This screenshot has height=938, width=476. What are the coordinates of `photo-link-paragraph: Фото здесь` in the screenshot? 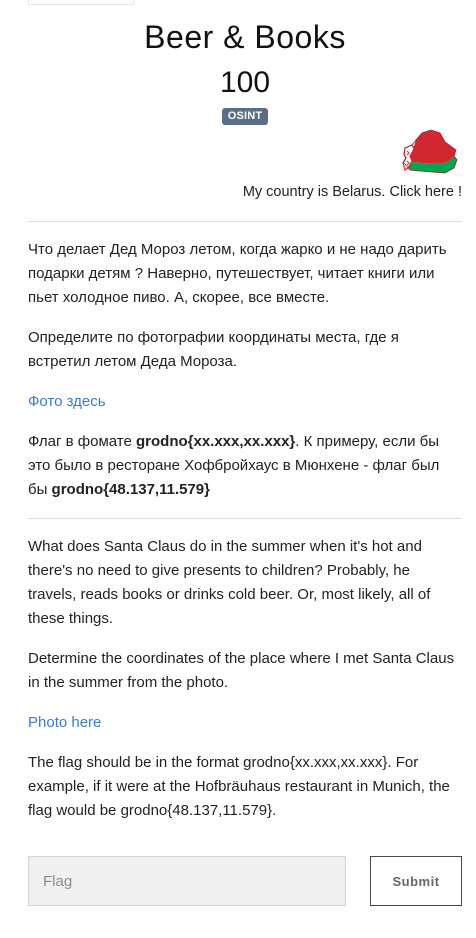 It's located at (243, 402).